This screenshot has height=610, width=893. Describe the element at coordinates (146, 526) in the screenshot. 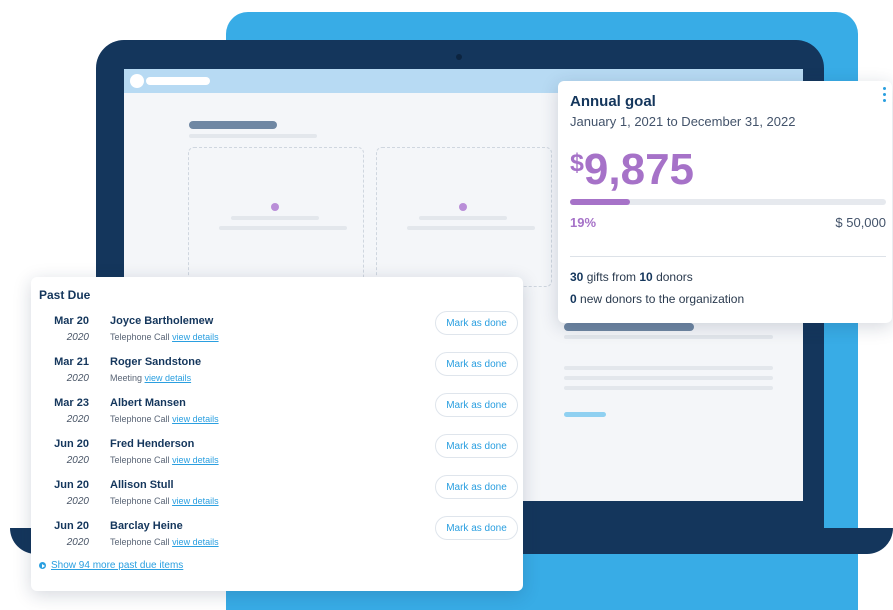

I see `row-contact-name: Barclay Heine` at that location.